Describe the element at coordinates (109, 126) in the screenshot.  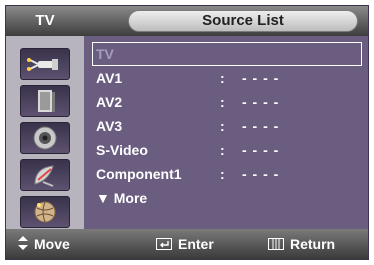
I see `source-name: AV3` at that location.